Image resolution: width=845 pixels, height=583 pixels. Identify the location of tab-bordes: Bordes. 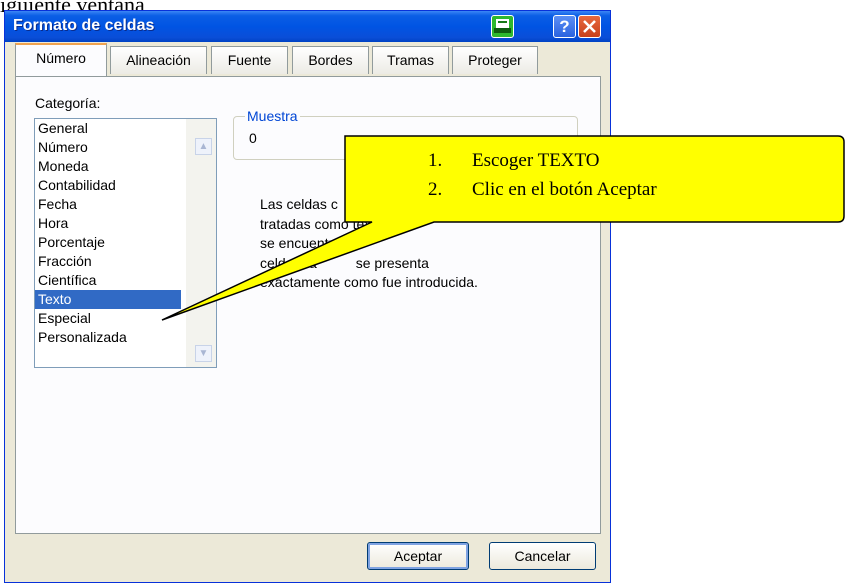
(330, 60).